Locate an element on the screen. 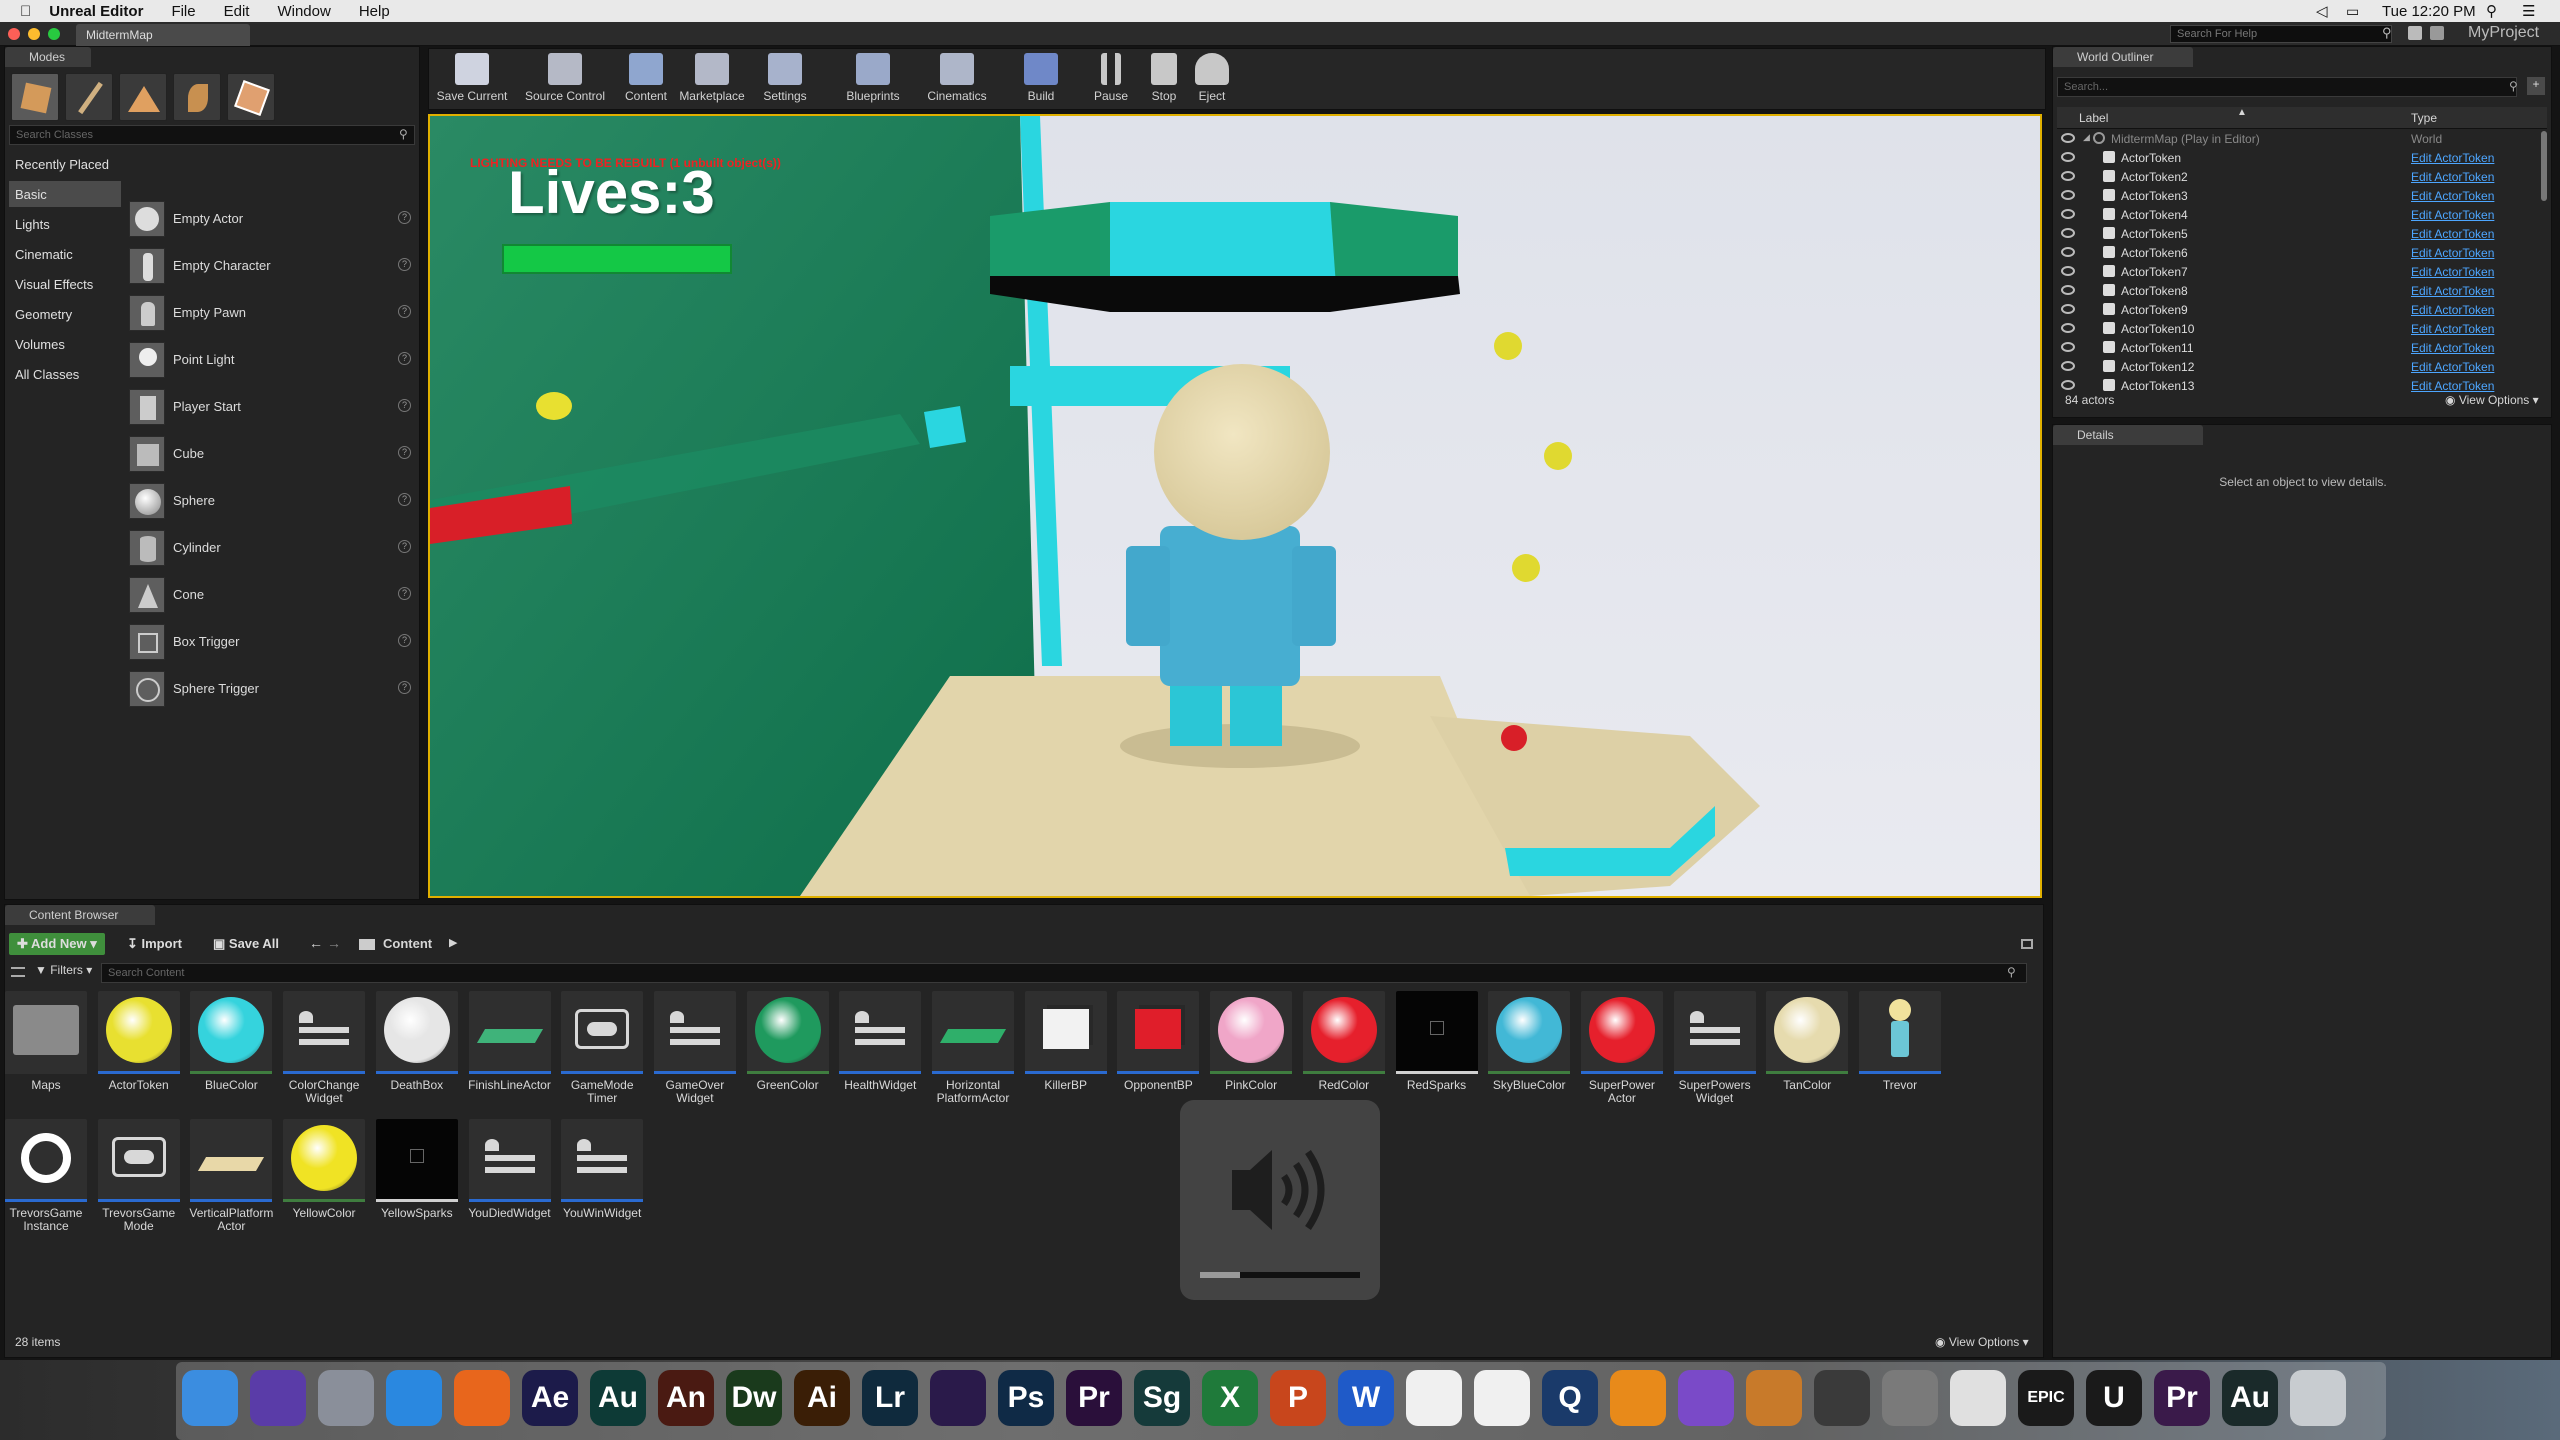 Image resolution: width=2560 pixels, height=1440 pixels. geometry-mode-button is located at coordinates (251, 97).